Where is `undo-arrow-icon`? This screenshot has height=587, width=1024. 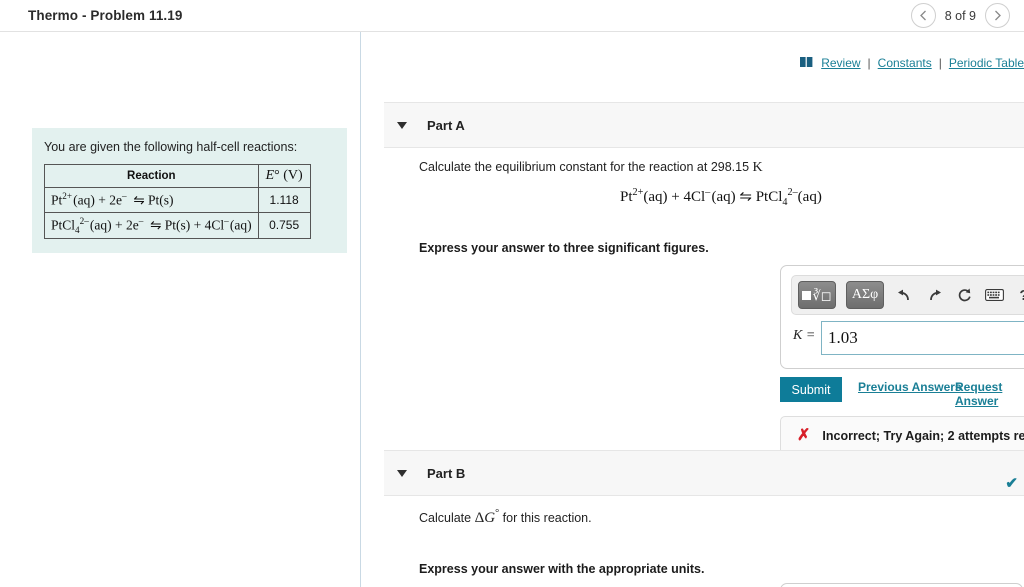 undo-arrow-icon is located at coordinates (904, 295).